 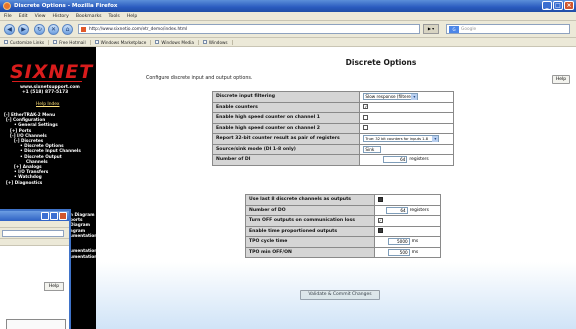 I want to click on source-sink-select: Sink, so click(x=372, y=149).